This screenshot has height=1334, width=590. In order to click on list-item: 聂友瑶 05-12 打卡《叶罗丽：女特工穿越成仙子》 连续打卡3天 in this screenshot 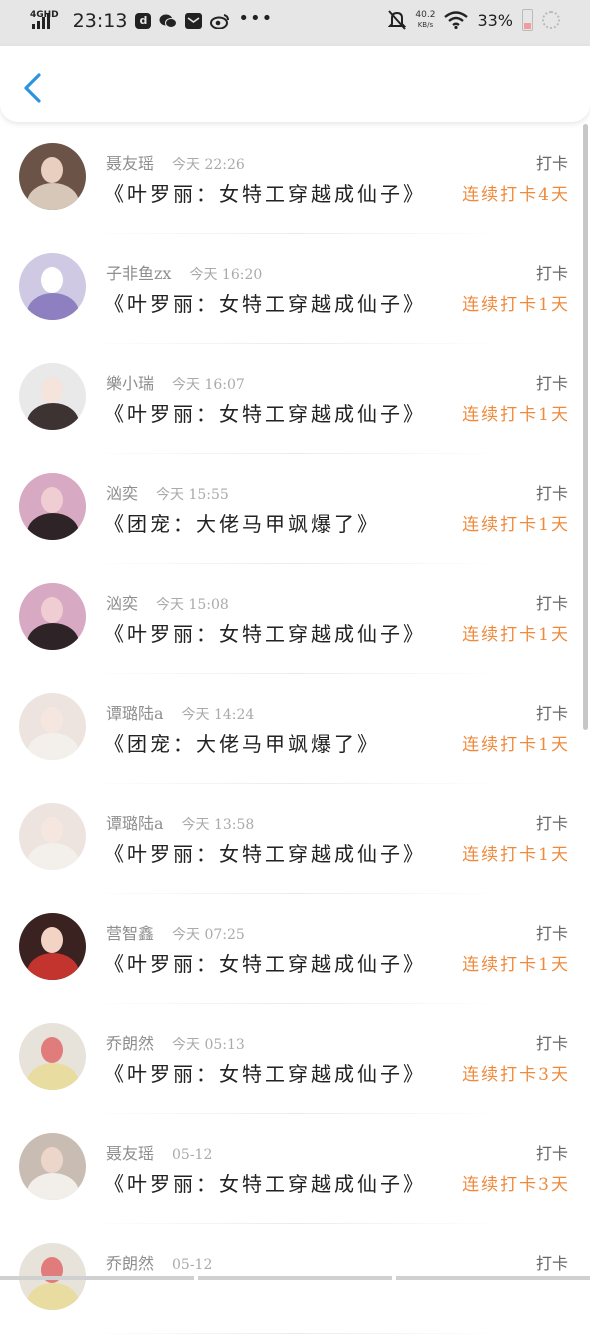, I will do `click(295, 1169)`.